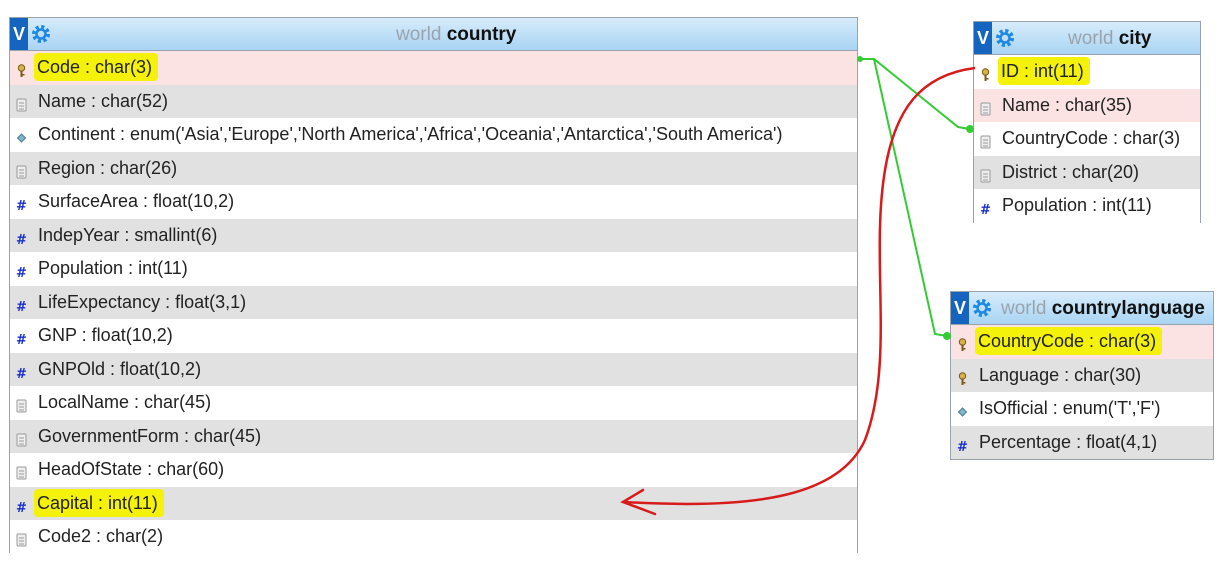 This screenshot has width=1225, height=562. Describe the element at coordinates (131, 469) in the screenshot. I see `column-label: HeadOfState : char(60)` at that location.